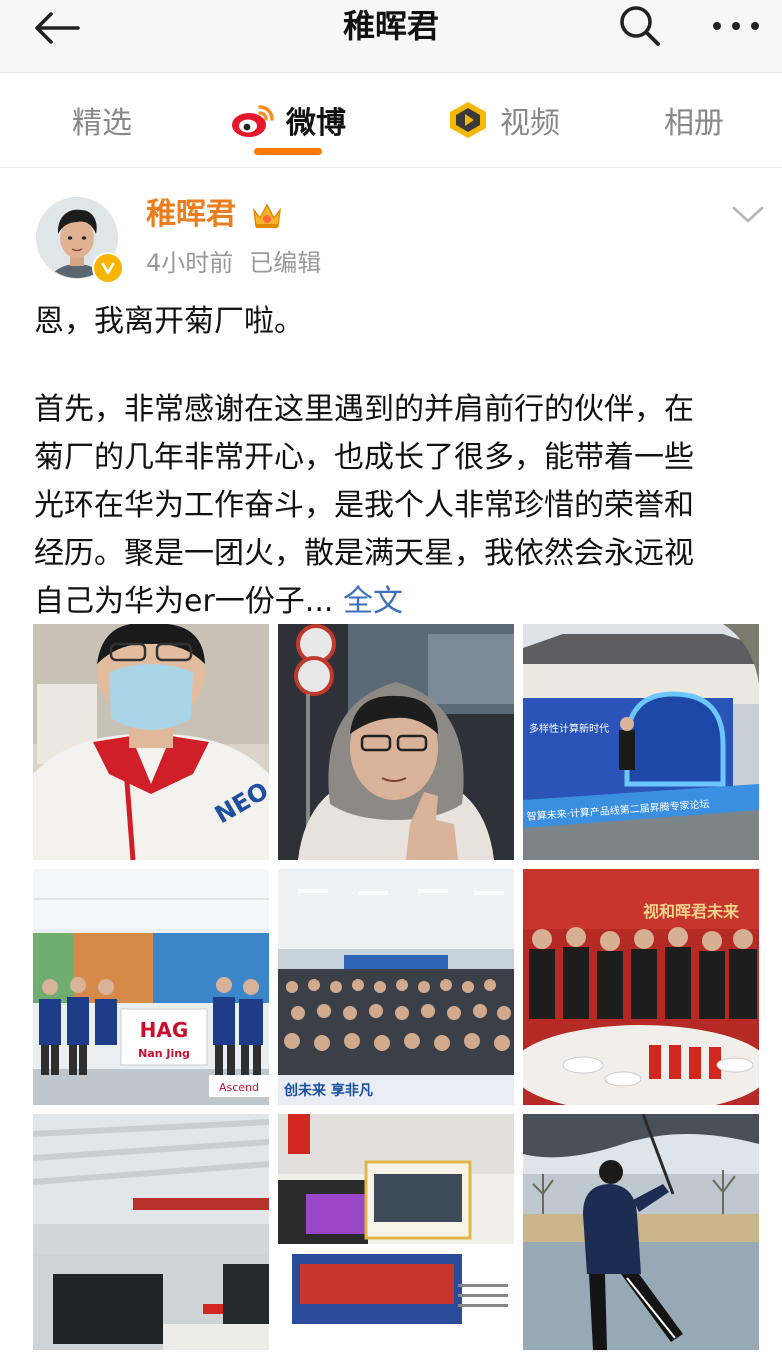 The height and width of the screenshot is (1356, 782). I want to click on verified-badge-icon, so click(108, 268).